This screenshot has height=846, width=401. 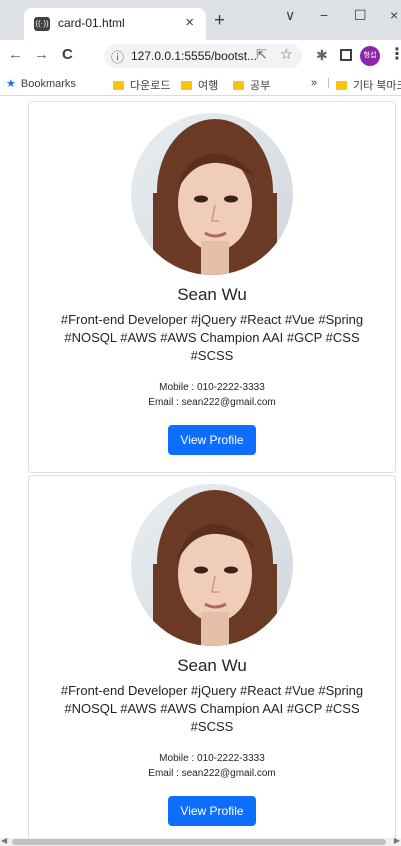 I want to click on bookmarks-overflow-button: », so click(x=314, y=83).